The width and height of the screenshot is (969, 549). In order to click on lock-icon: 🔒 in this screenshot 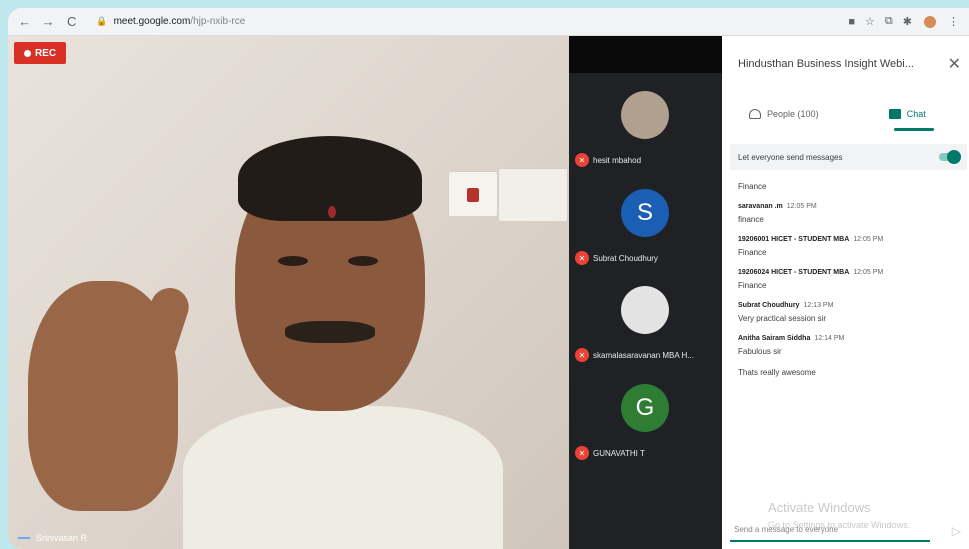, I will do `click(102, 21)`.